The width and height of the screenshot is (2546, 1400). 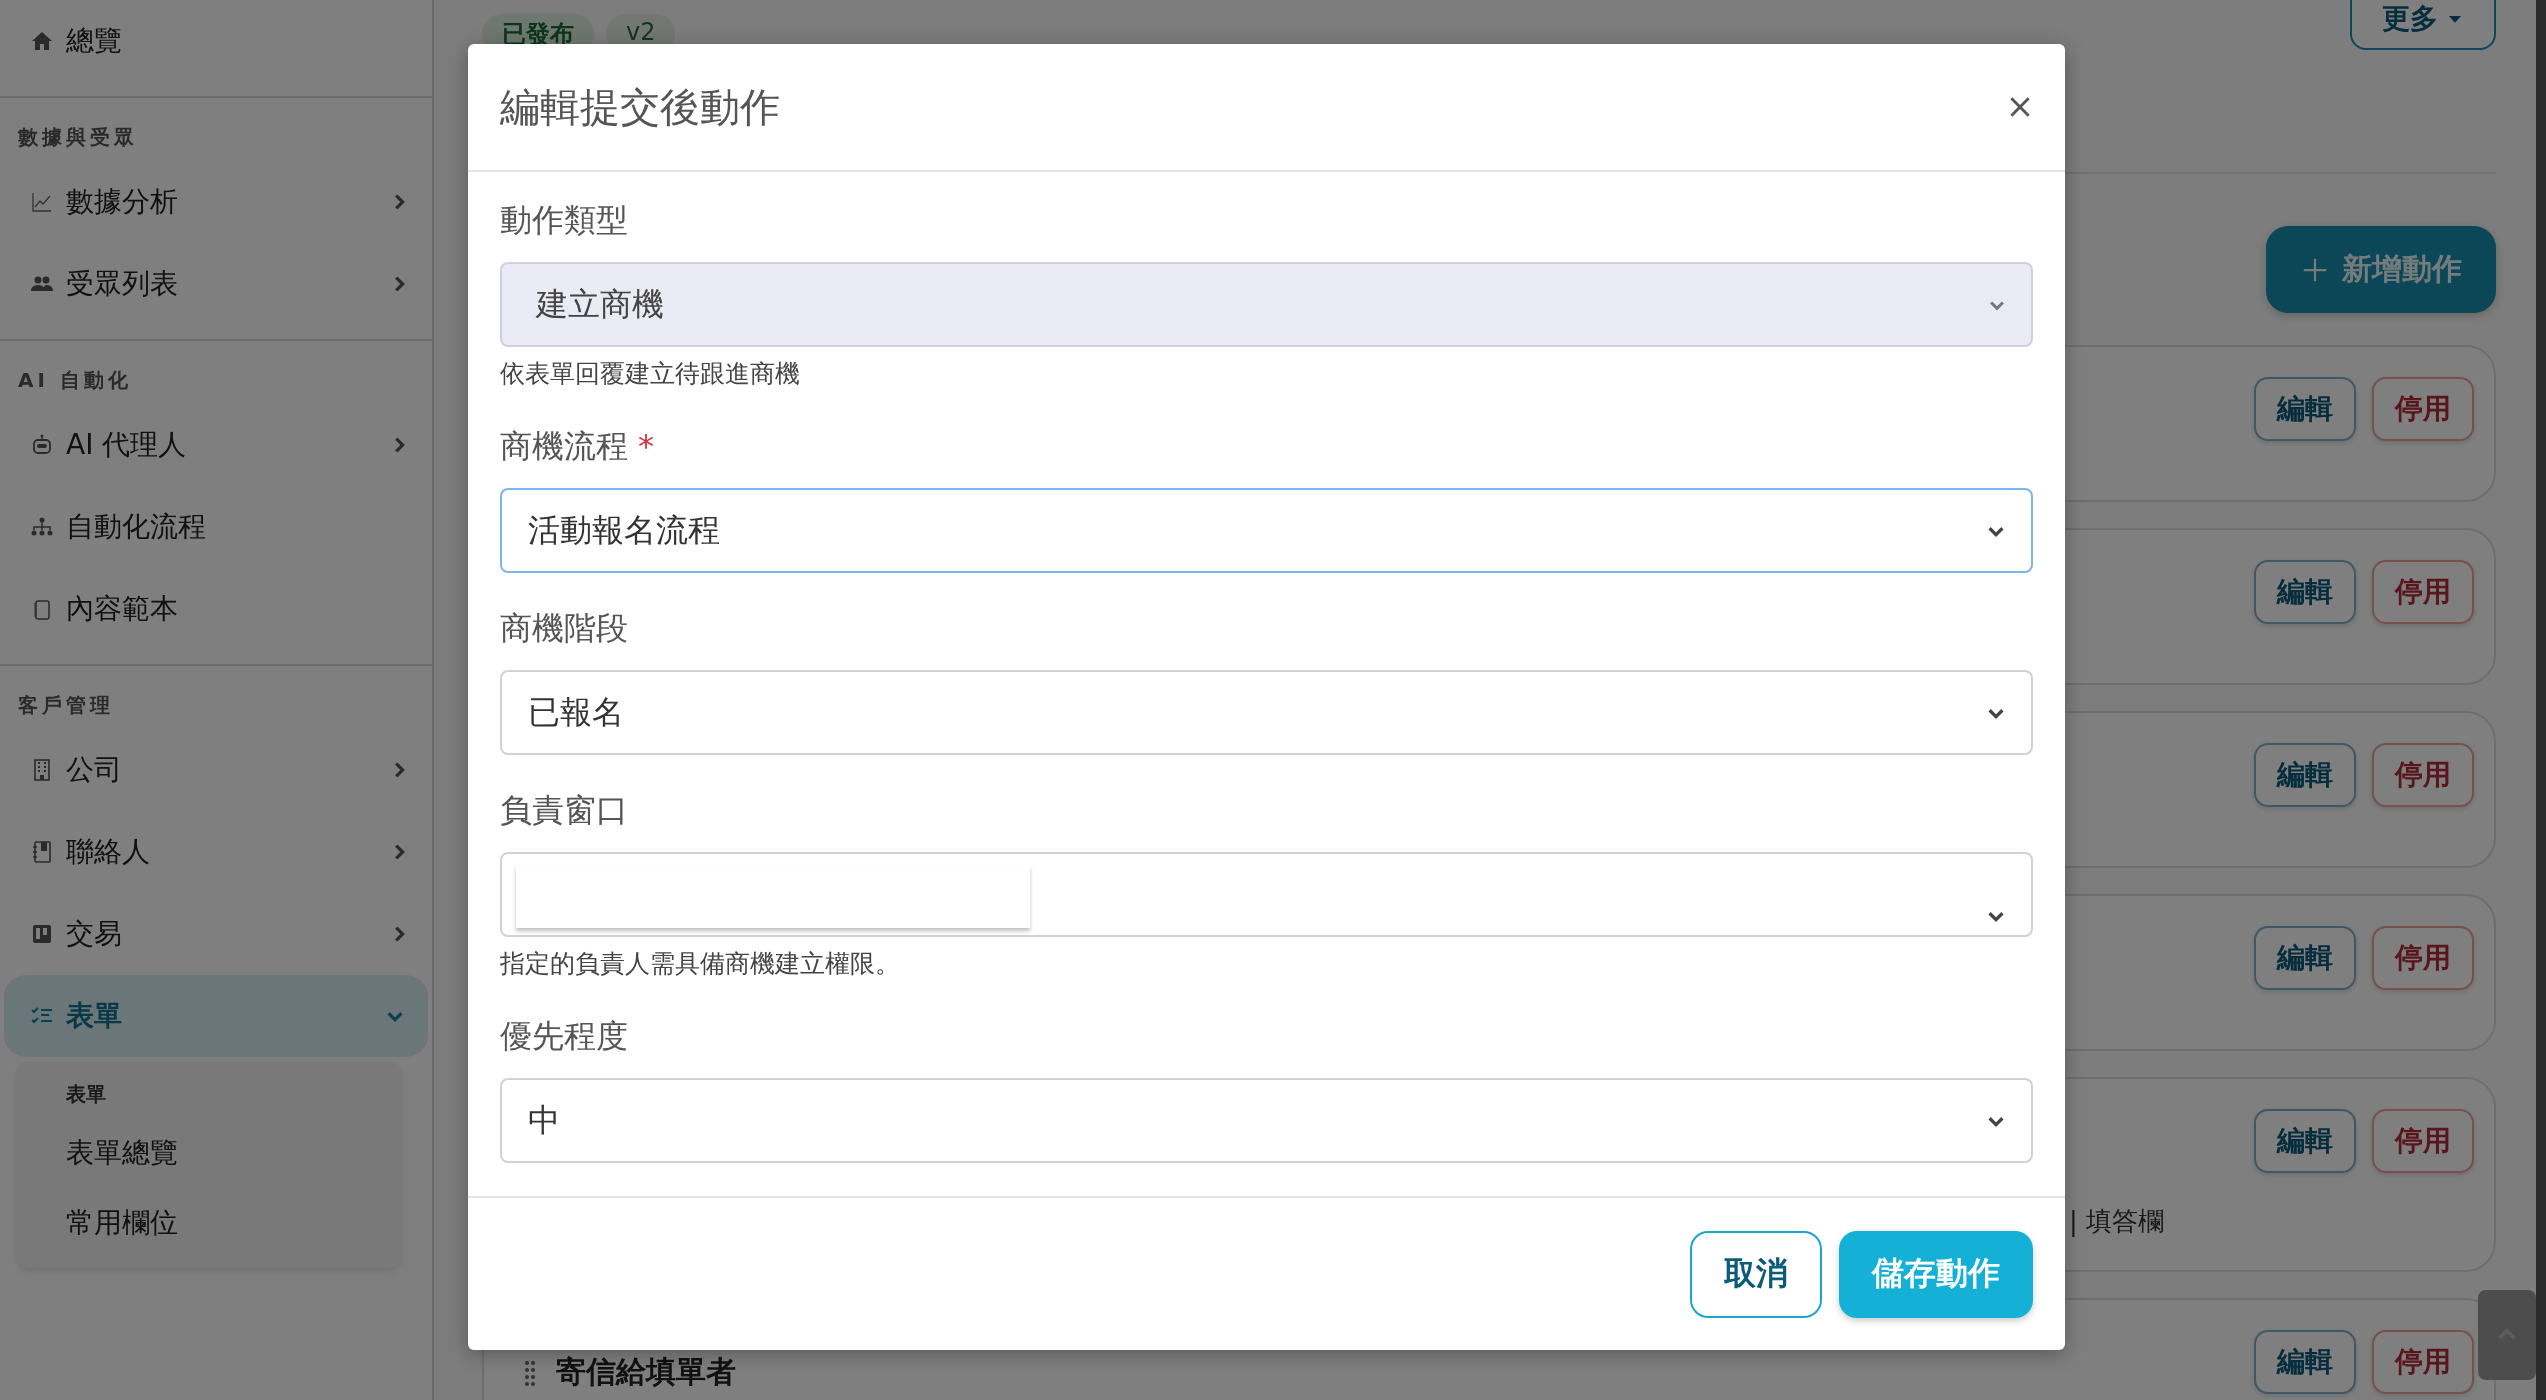 I want to click on drag-handle-icon, so click(x=530, y=1374).